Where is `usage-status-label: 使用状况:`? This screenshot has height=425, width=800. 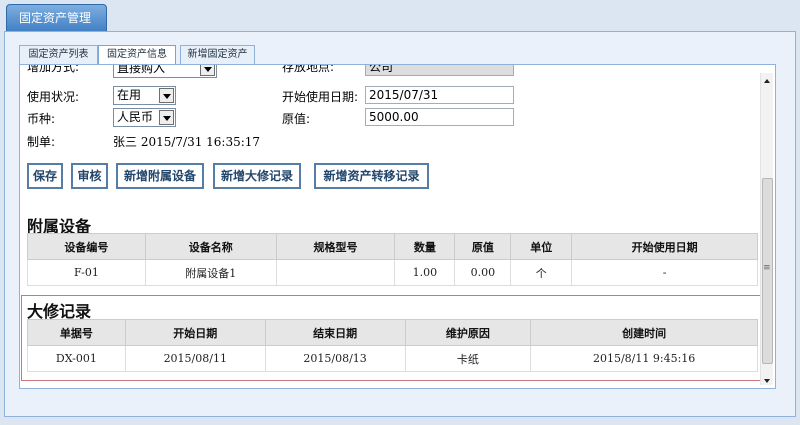 usage-status-label: 使用状况: is located at coordinates (53, 97).